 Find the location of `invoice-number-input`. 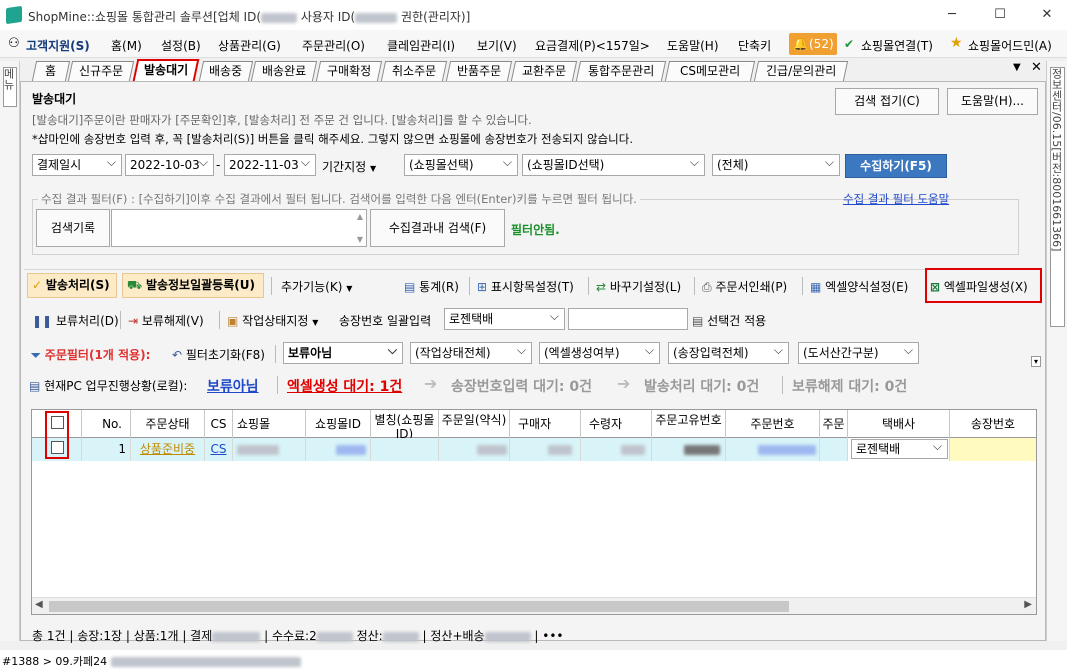

invoice-number-input is located at coordinates (628, 319).